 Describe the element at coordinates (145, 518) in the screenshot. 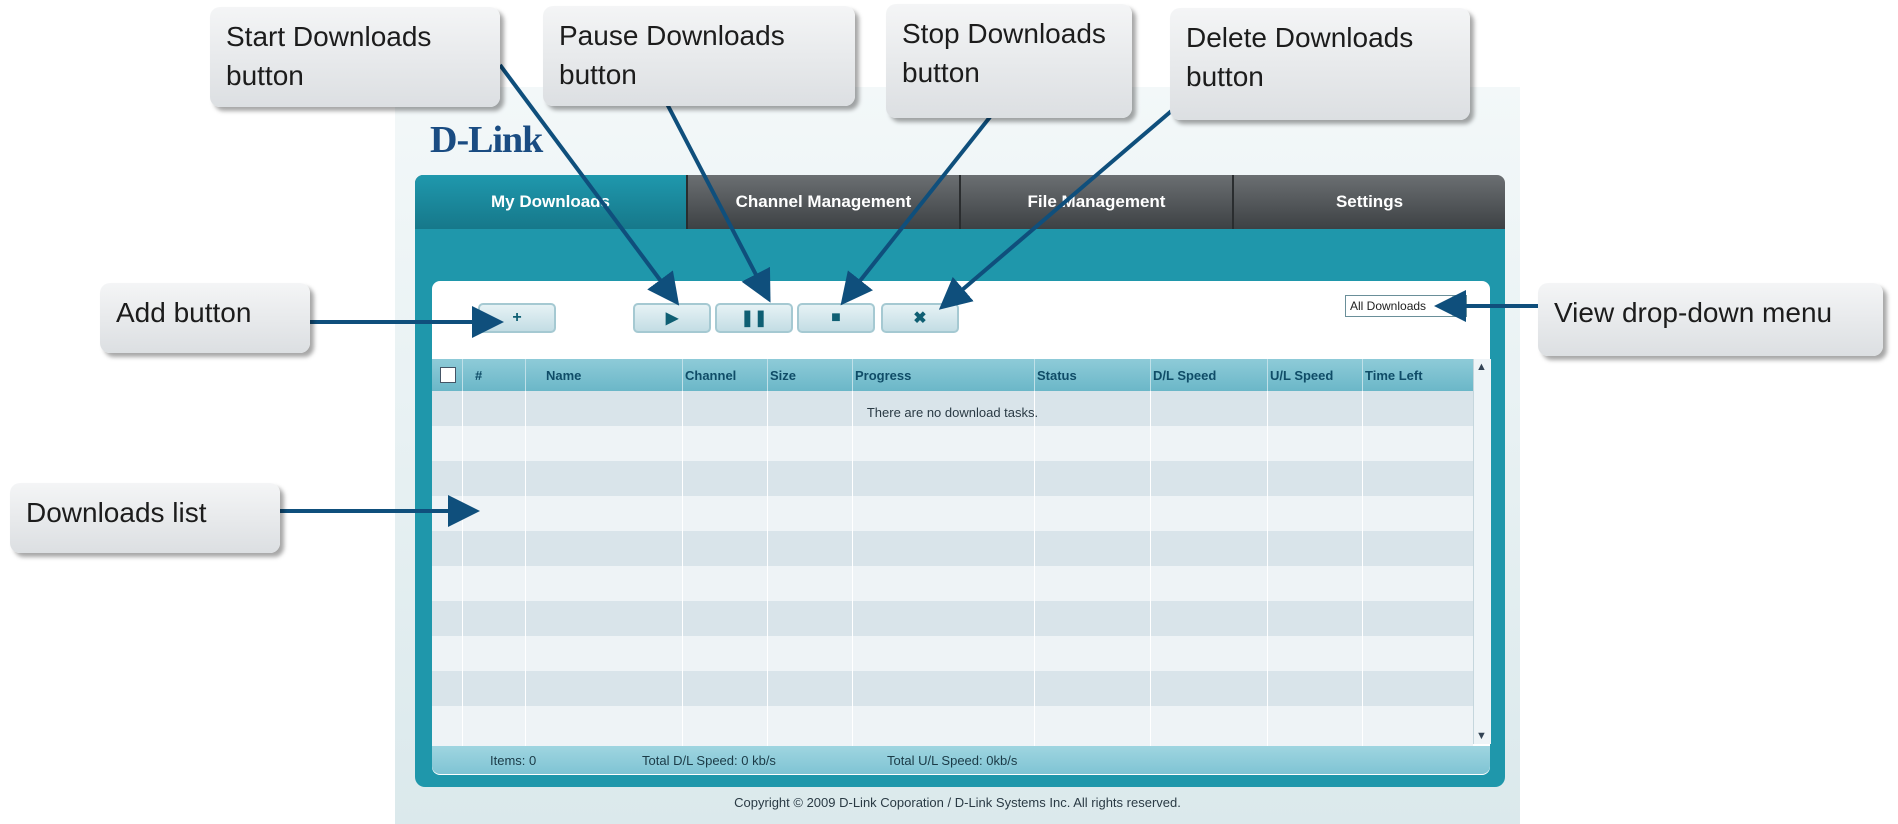

I see `callout-downloads-list: Downloads list` at that location.